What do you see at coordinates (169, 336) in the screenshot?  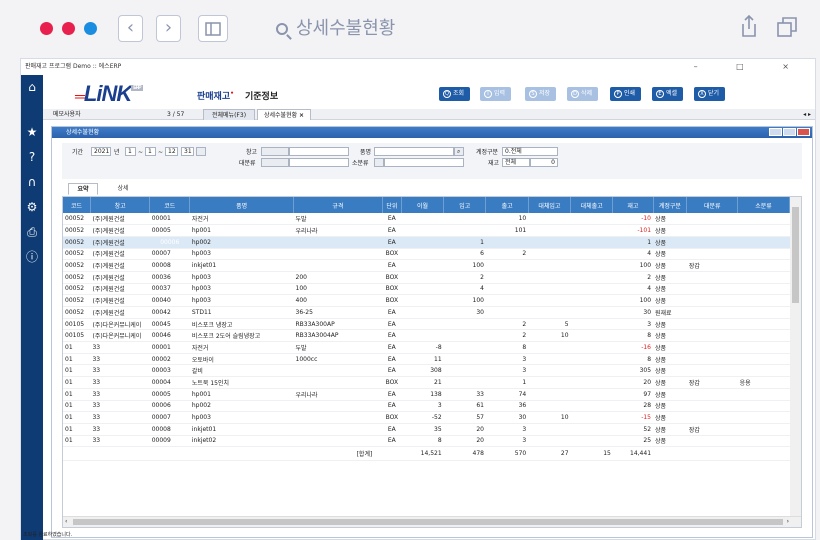 I see `table-cell: 00046` at bounding box center [169, 336].